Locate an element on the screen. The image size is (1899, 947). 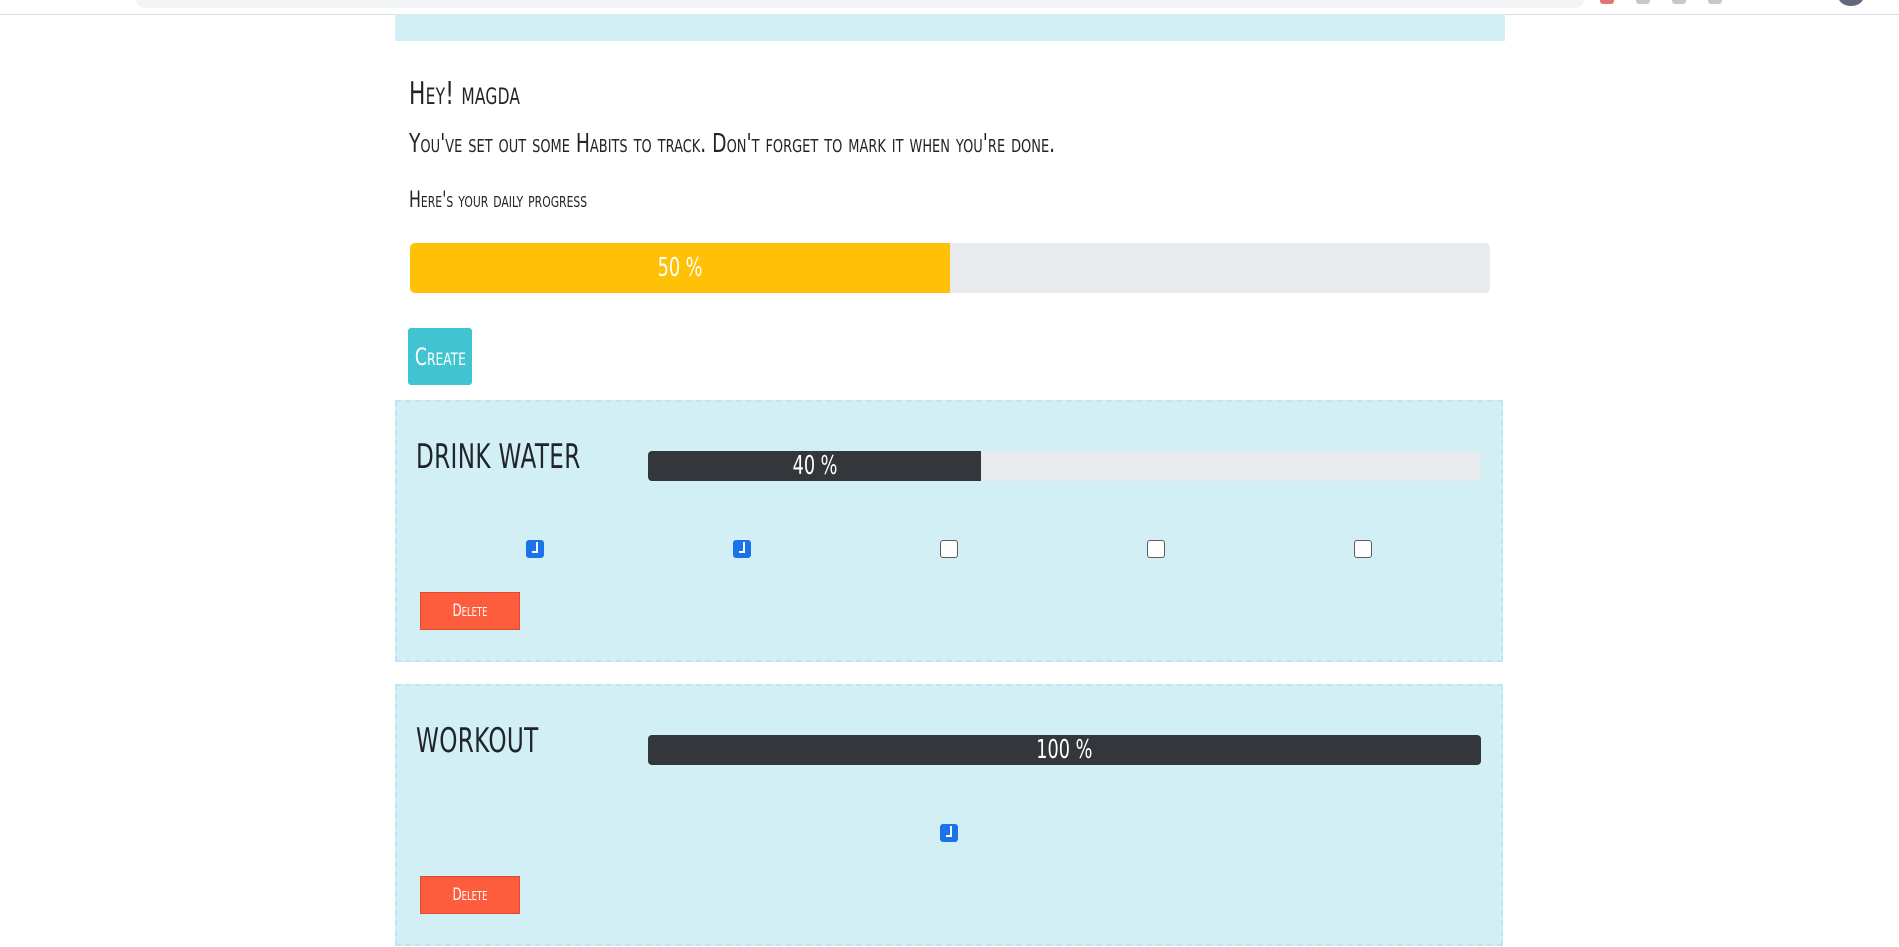
browser-extension-icons is located at coordinates (1661, 3).